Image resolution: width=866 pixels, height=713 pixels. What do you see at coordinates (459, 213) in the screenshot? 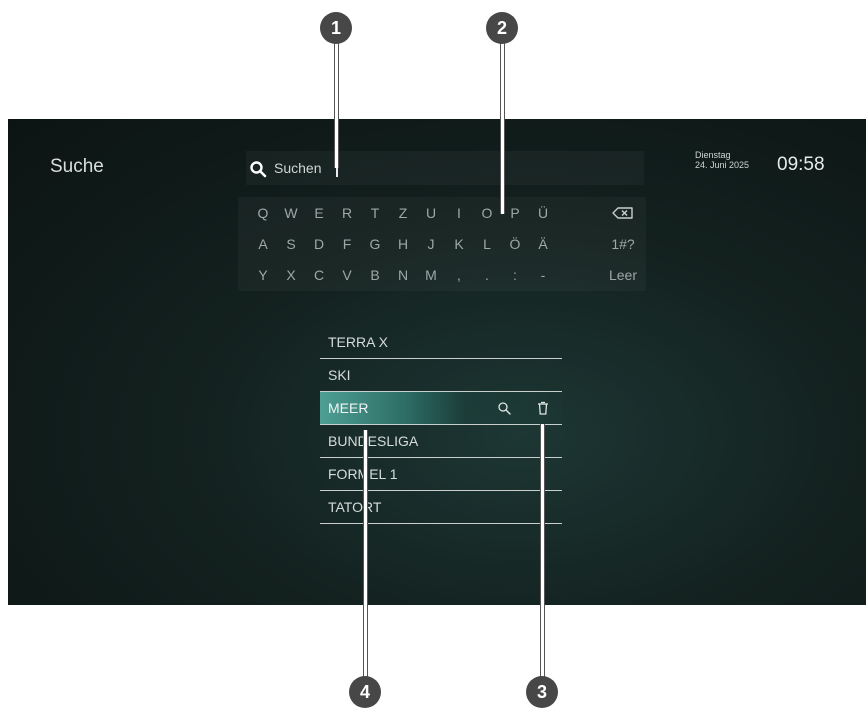
I see `key-i: I` at bounding box center [459, 213].